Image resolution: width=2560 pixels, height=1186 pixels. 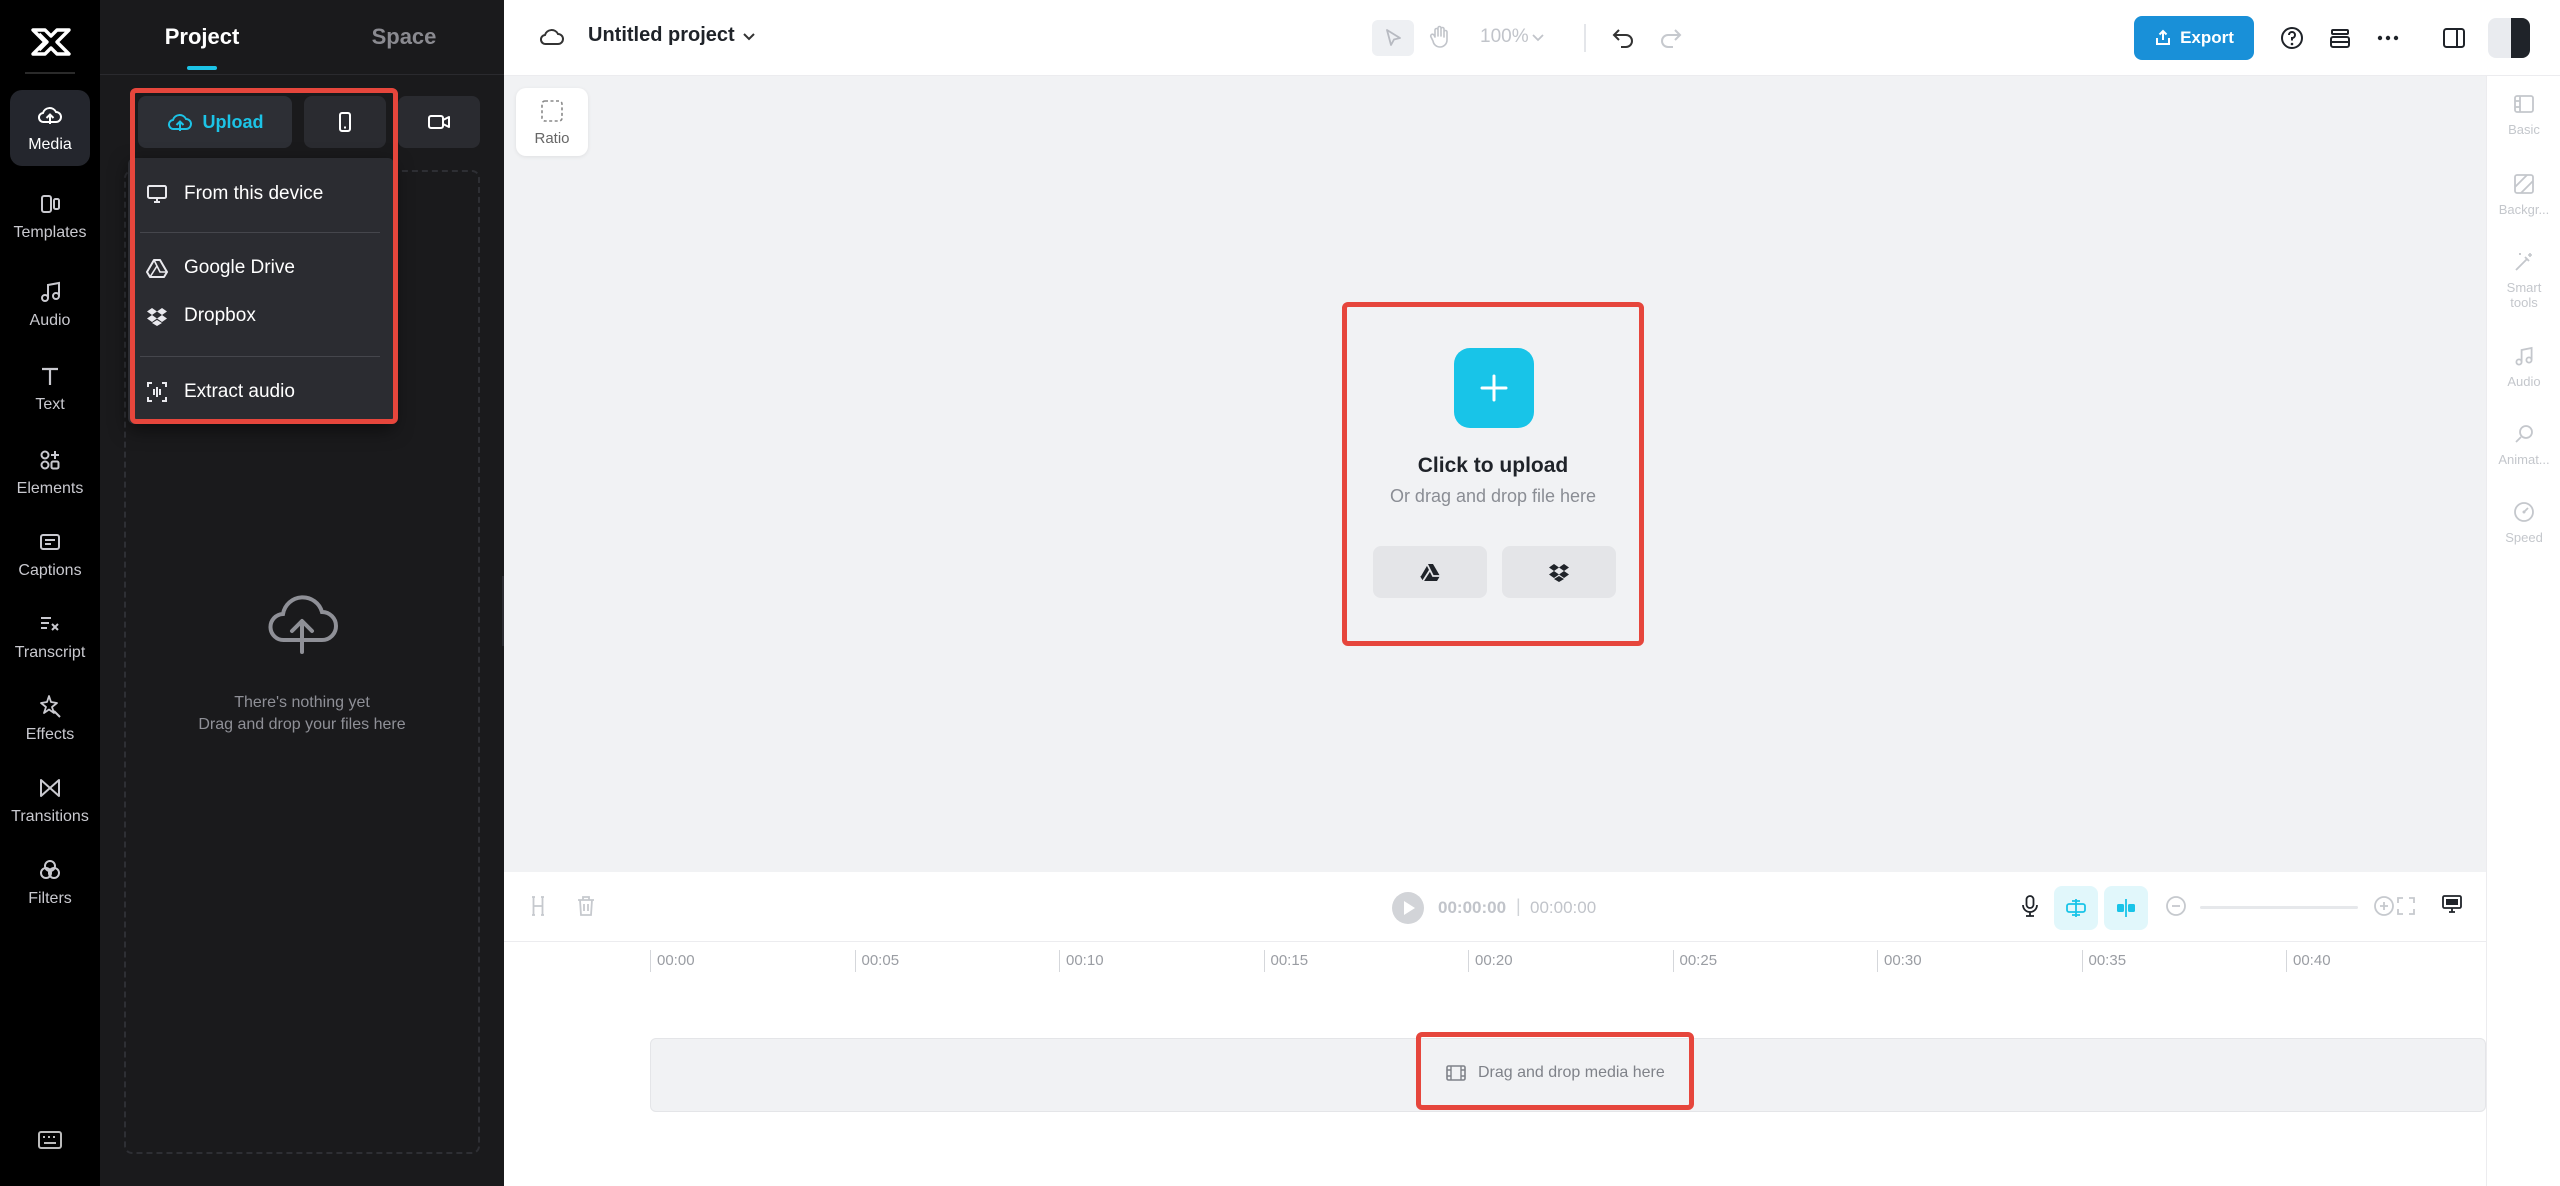 I want to click on record-button, so click(x=439, y=122).